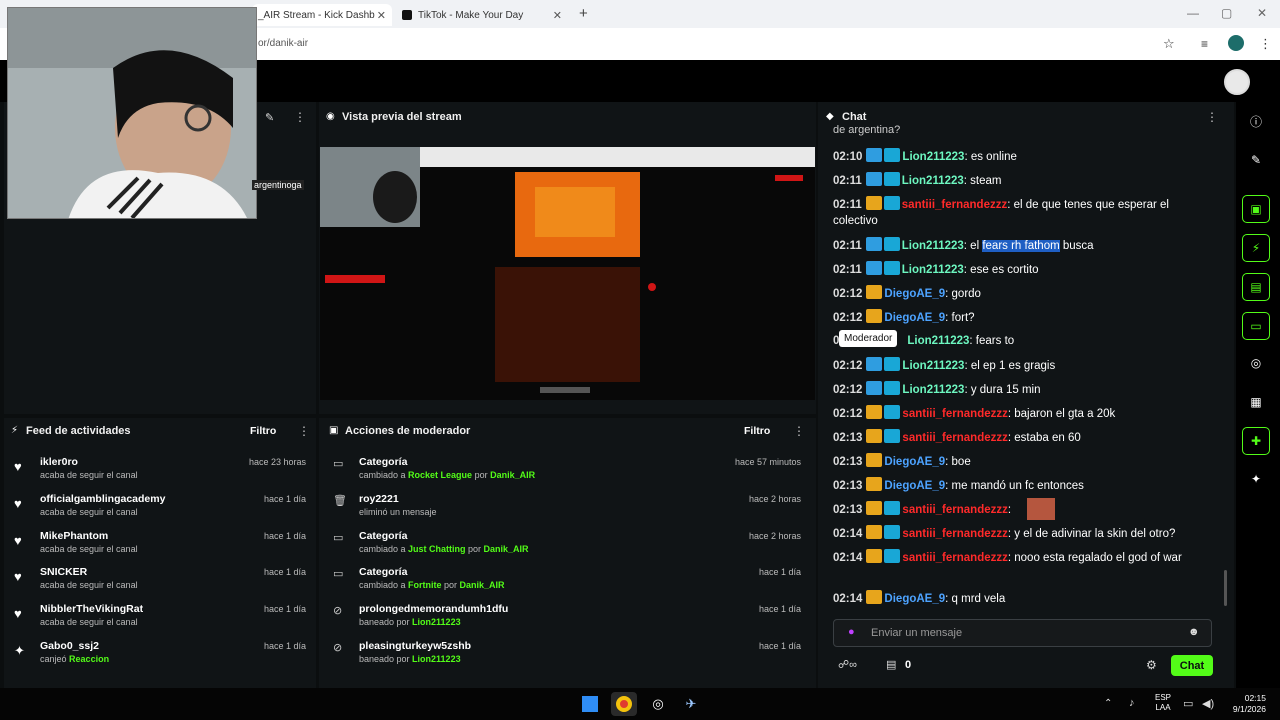 This screenshot has height=720, width=1280. I want to click on info-icon: ⓘ, so click(1256, 121).